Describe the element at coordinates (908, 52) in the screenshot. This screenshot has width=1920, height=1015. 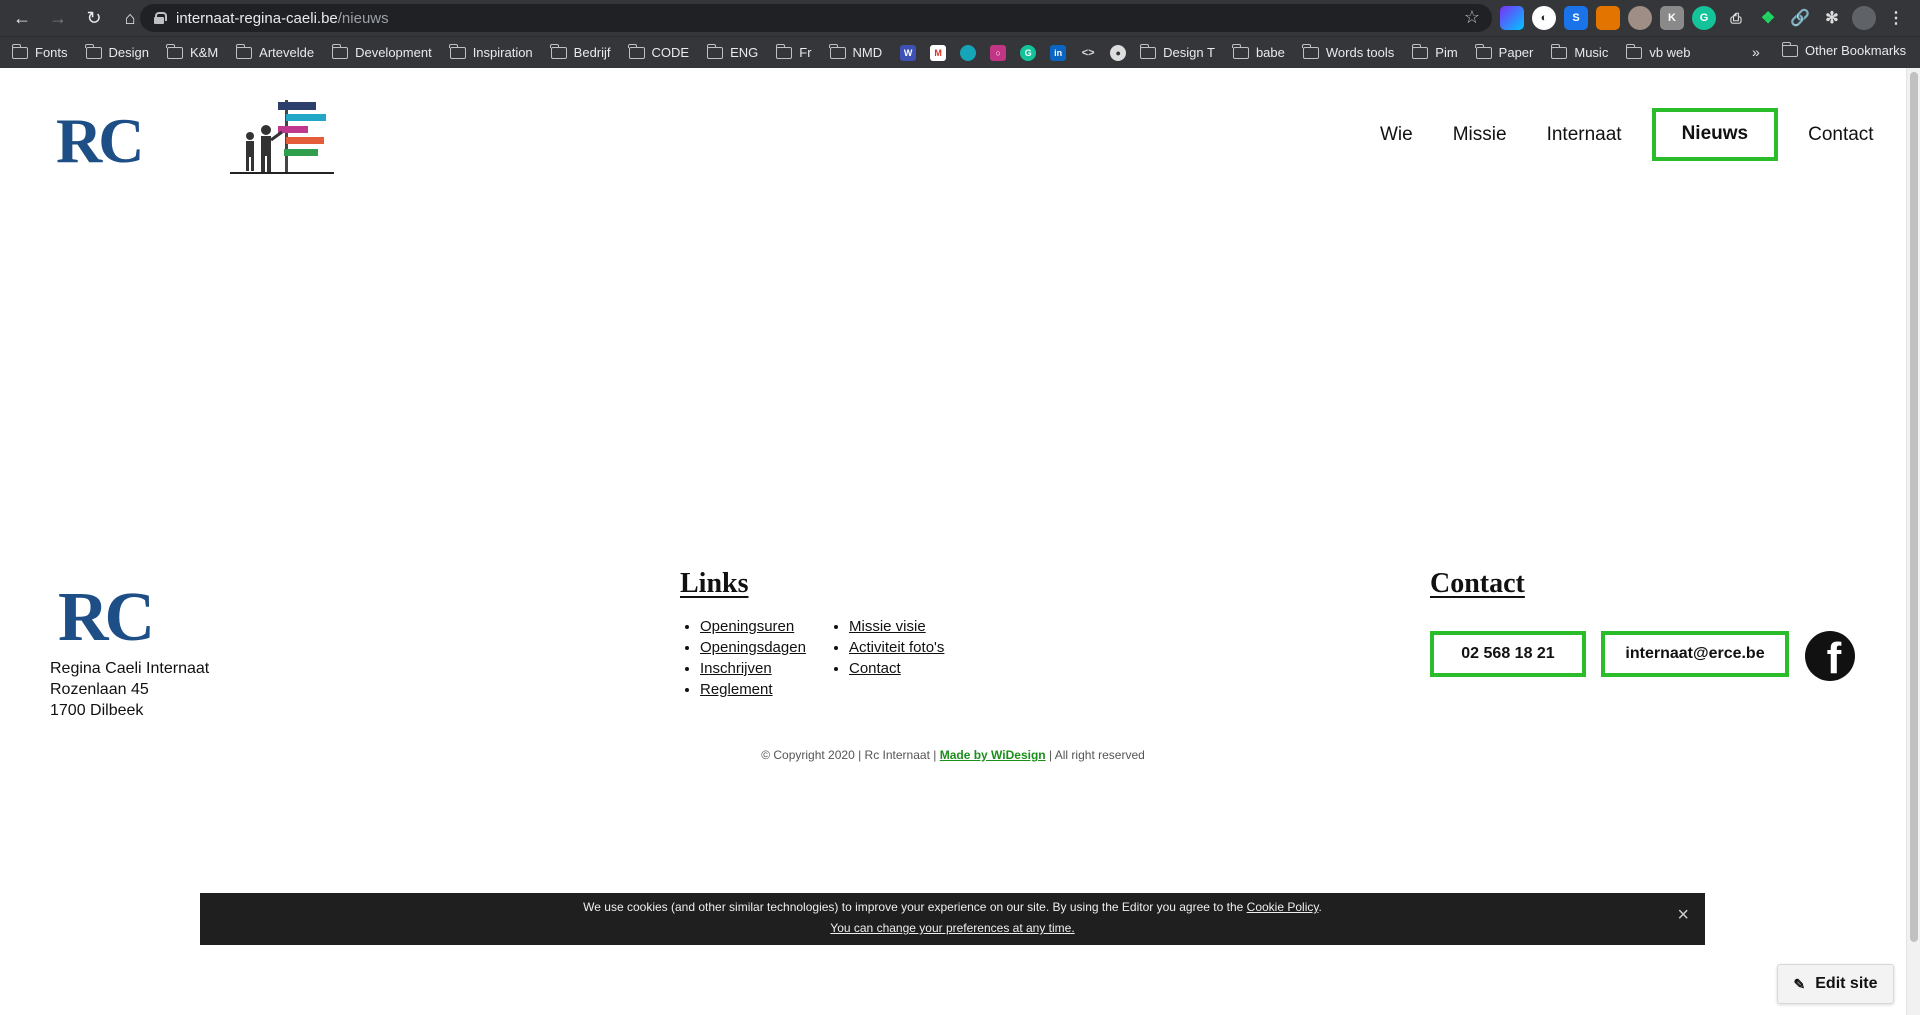
I see `w-bookmark-icon: W` at that location.